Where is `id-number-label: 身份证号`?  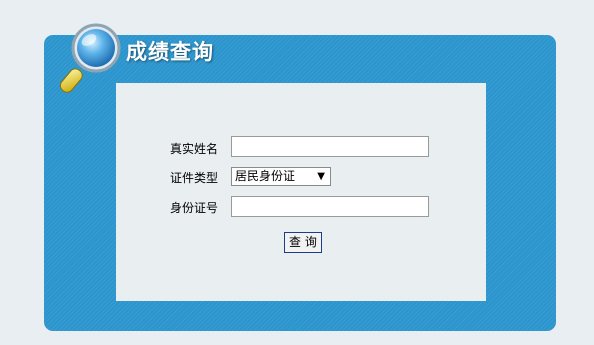
id-number-label: 身份证号 is located at coordinates (194, 208).